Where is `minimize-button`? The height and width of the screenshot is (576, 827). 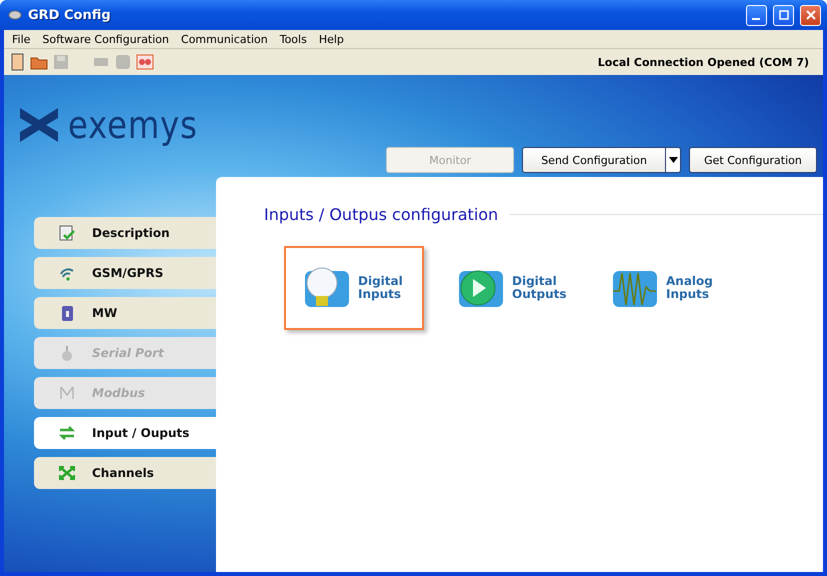 minimize-button is located at coordinates (756, 15).